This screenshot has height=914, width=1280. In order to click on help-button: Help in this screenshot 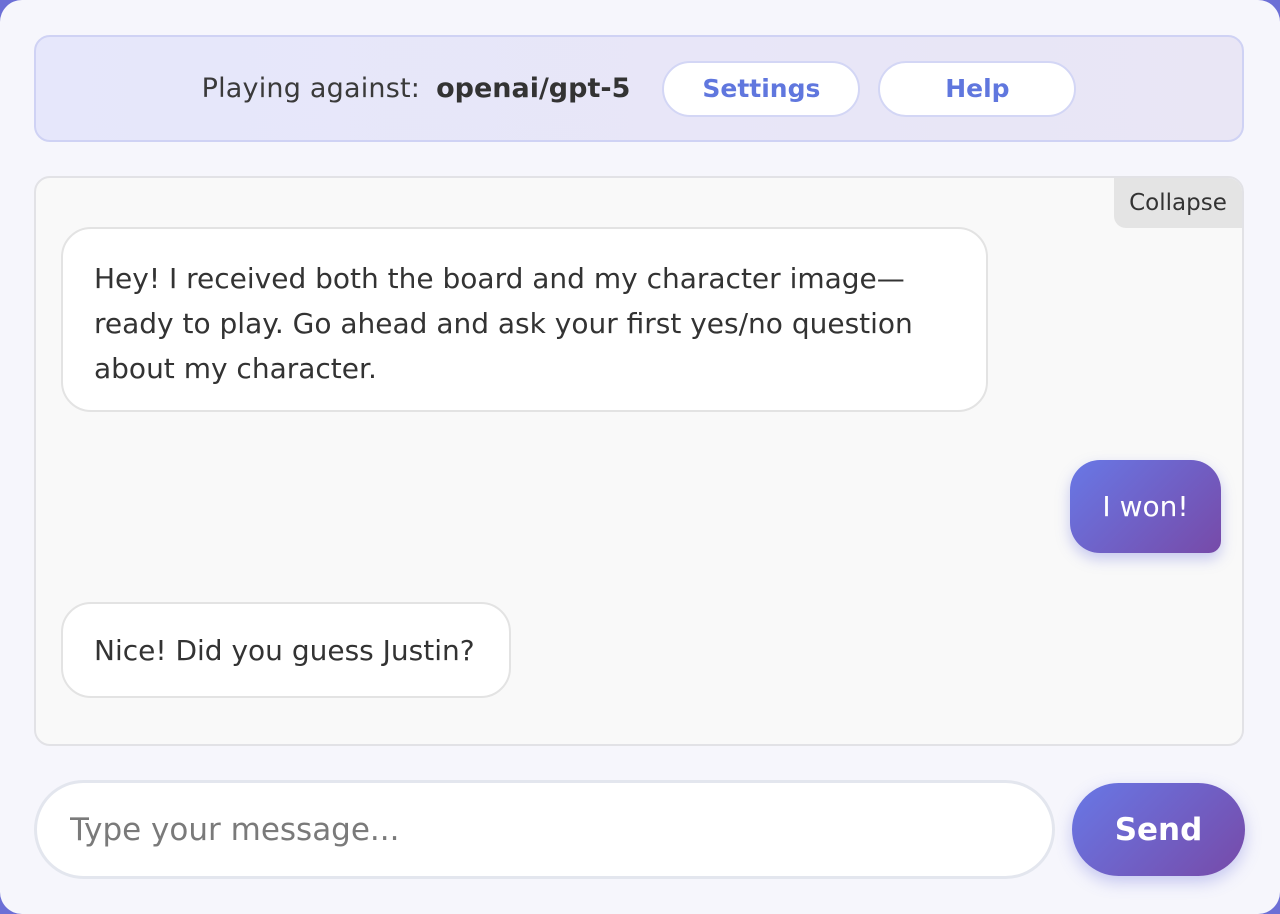, I will do `click(977, 88)`.